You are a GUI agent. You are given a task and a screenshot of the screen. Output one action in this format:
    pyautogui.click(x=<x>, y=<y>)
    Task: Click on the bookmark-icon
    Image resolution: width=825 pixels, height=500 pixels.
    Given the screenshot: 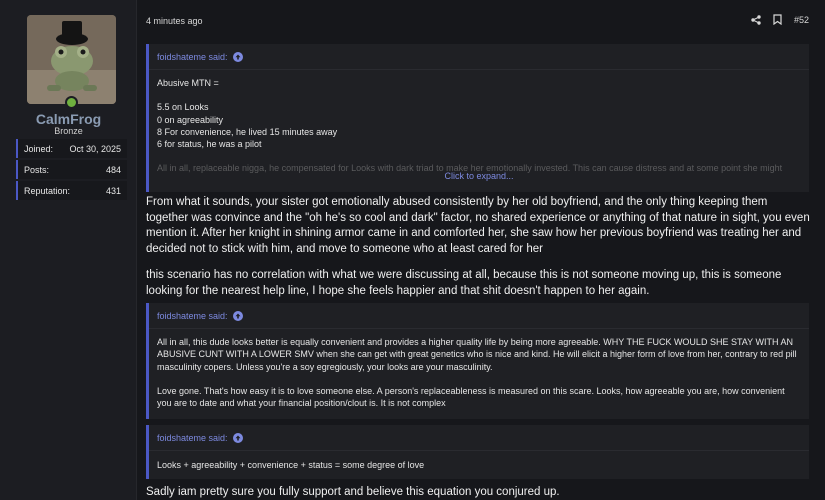 What is the action you would take?
    pyautogui.click(x=777, y=19)
    